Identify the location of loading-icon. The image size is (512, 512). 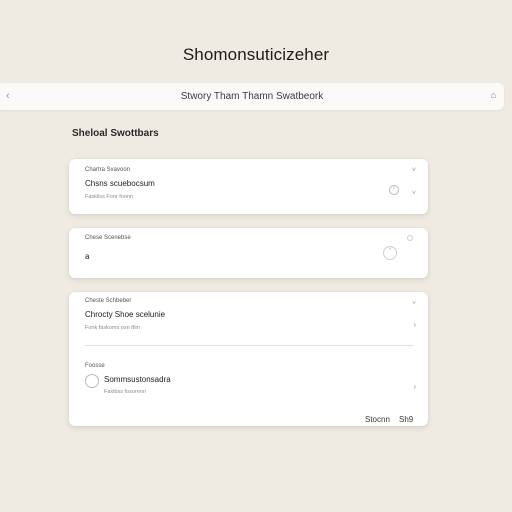
(390, 253).